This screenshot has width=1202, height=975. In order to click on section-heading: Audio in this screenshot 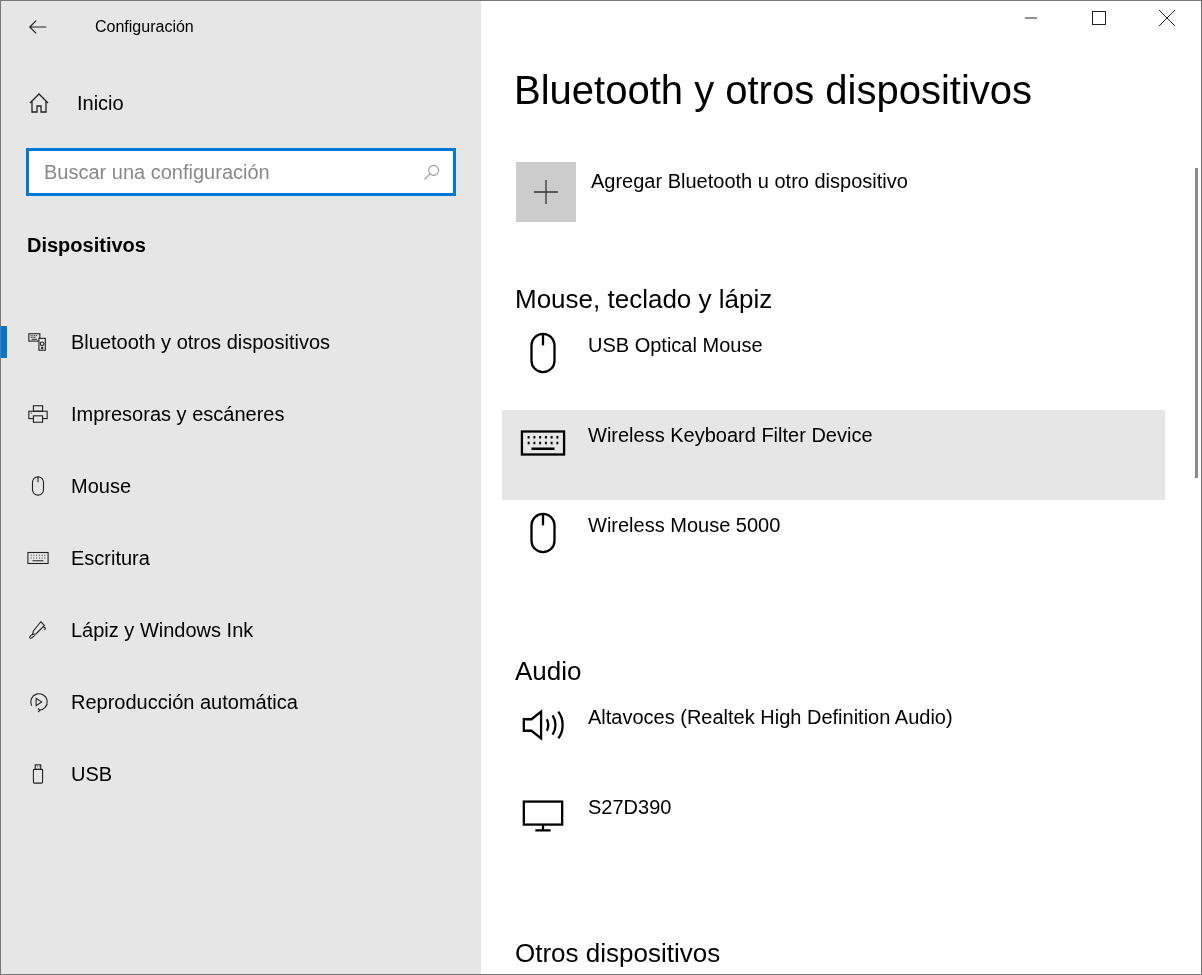, I will do `click(548, 671)`.